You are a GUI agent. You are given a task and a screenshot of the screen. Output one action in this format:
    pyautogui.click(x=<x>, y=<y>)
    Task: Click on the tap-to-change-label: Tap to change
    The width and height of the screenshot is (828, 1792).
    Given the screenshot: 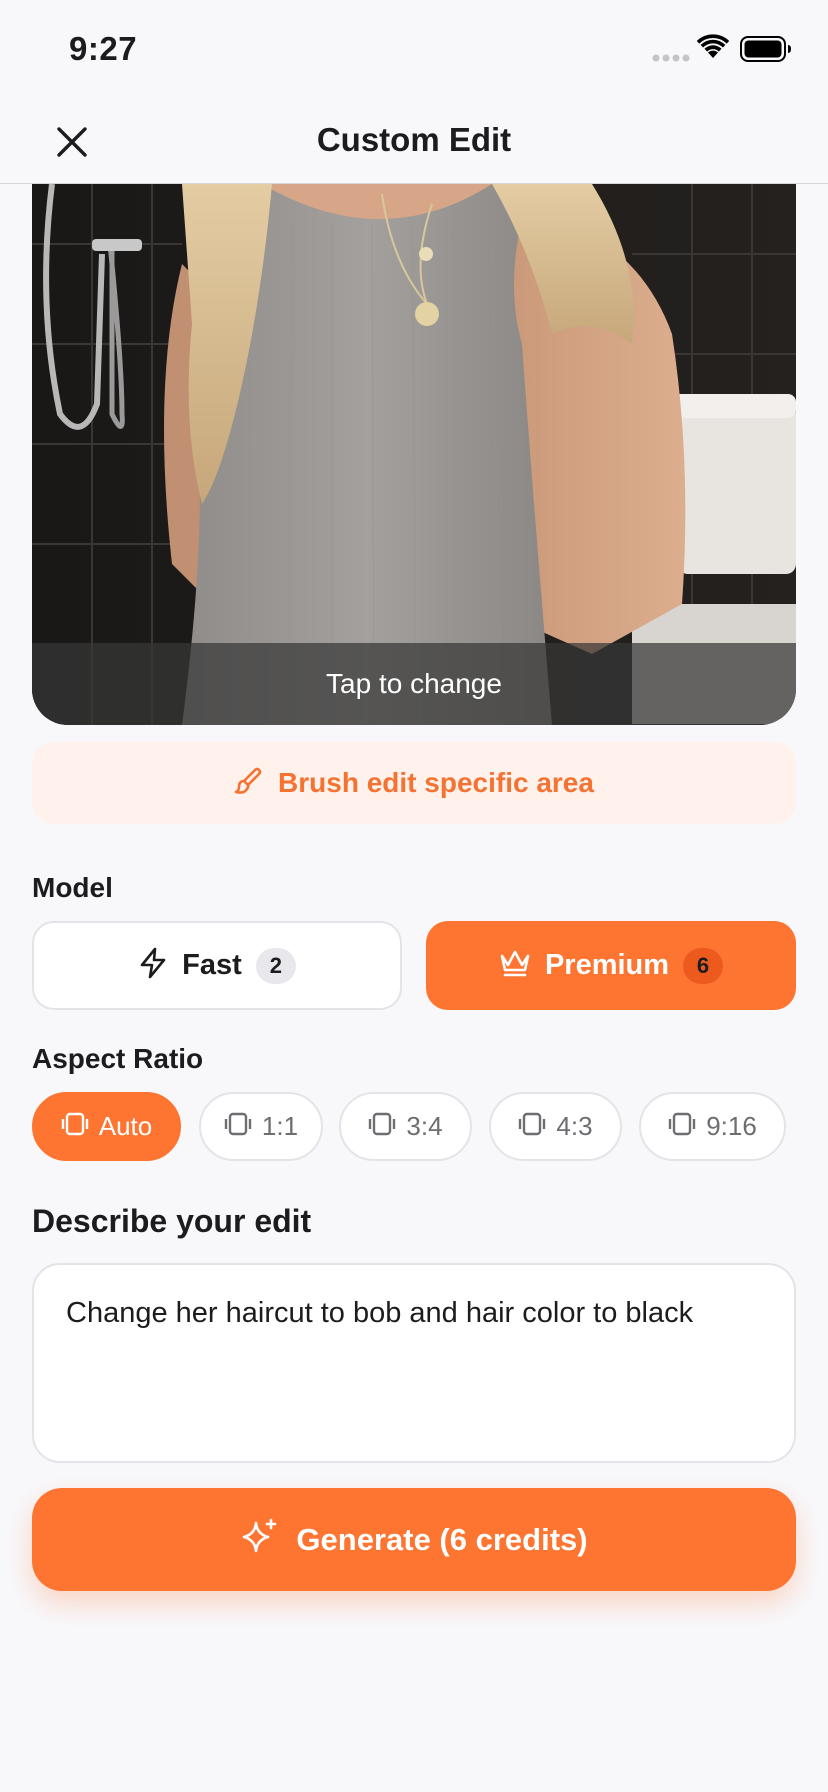 What is the action you would take?
    pyautogui.click(x=414, y=683)
    